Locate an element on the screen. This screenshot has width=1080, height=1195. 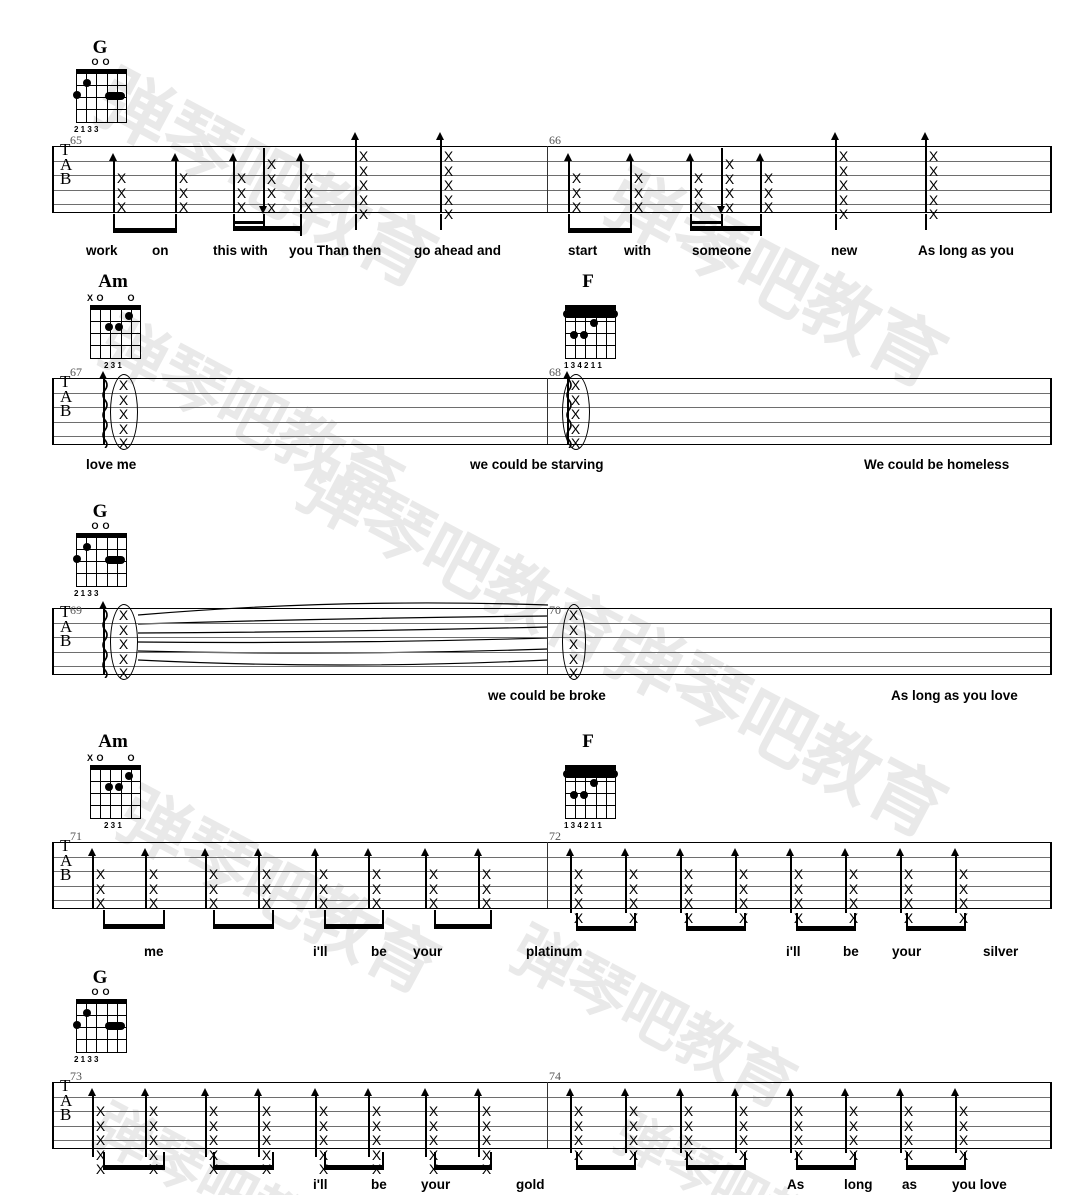
chord-diagram-g: G O O 2 1 3 3 is located at coordinates (104, 550).